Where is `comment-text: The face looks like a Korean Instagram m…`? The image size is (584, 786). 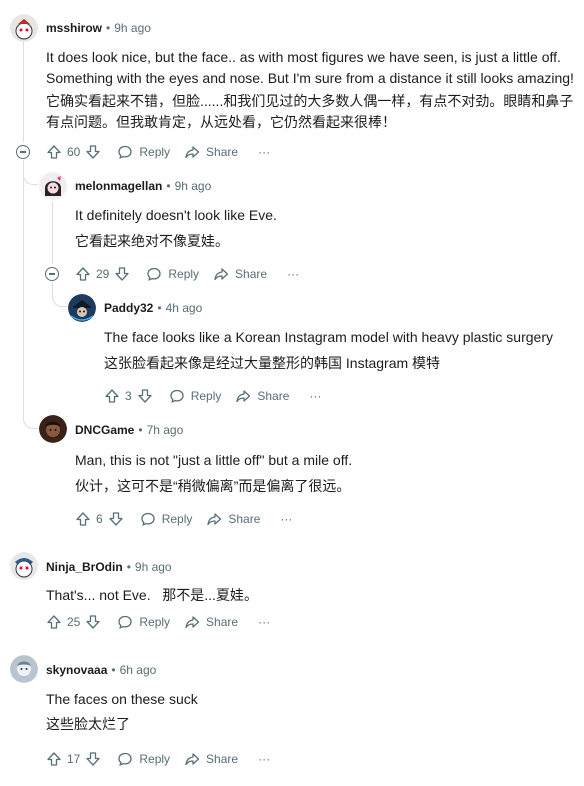
comment-text: The face looks like a Korean Instagram m… is located at coordinates (328, 337).